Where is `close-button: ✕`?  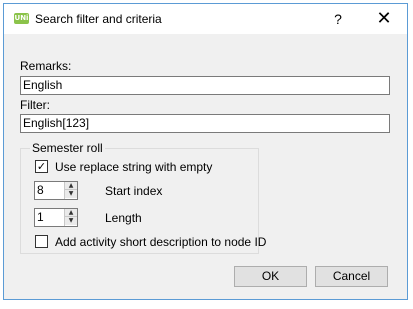 close-button: ✕ is located at coordinates (384, 19).